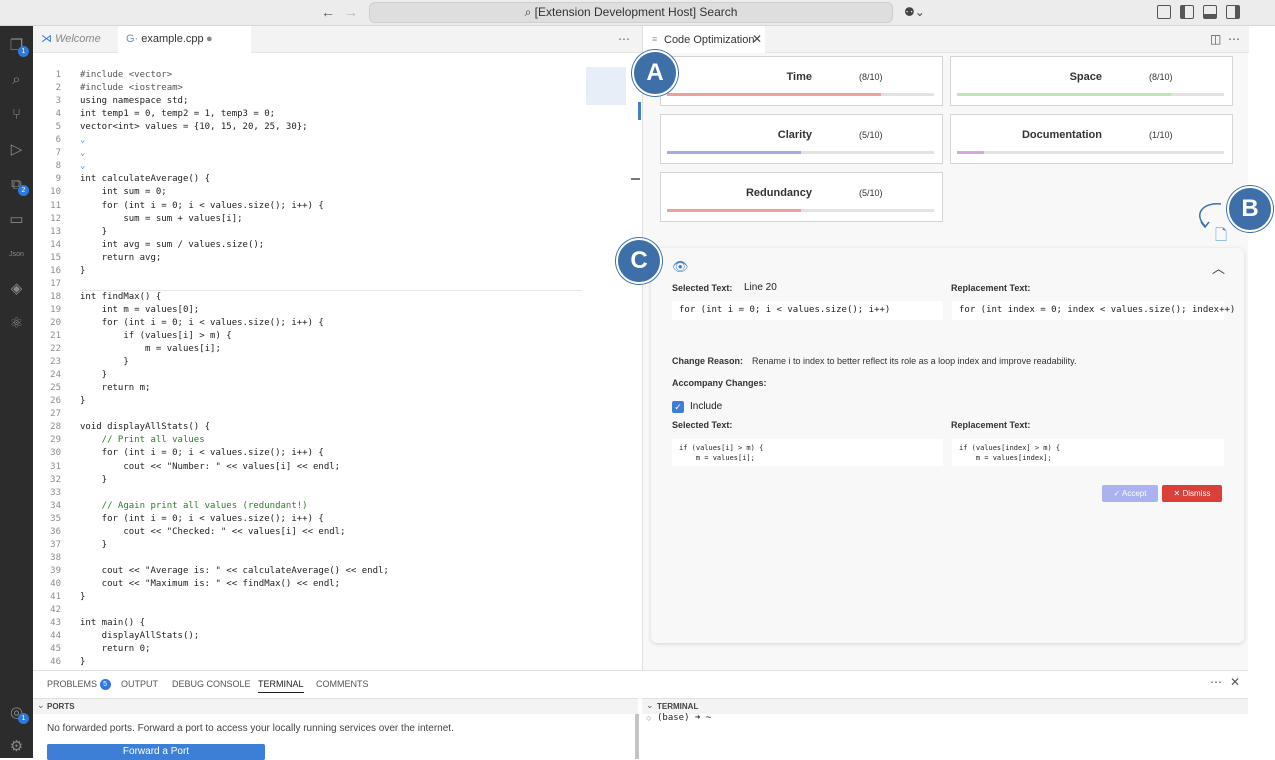  What do you see at coordinates (1250, 209) in the screenshot?
I see `callout-b: B` at bounding box center [1250, 209].